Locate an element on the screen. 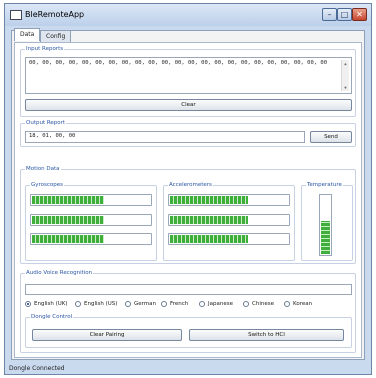 The width and height of the screenshot is (376, 378). output-report-group: Output Report 18, 01, 00, 00 Send is located at coordinates (188, 133).